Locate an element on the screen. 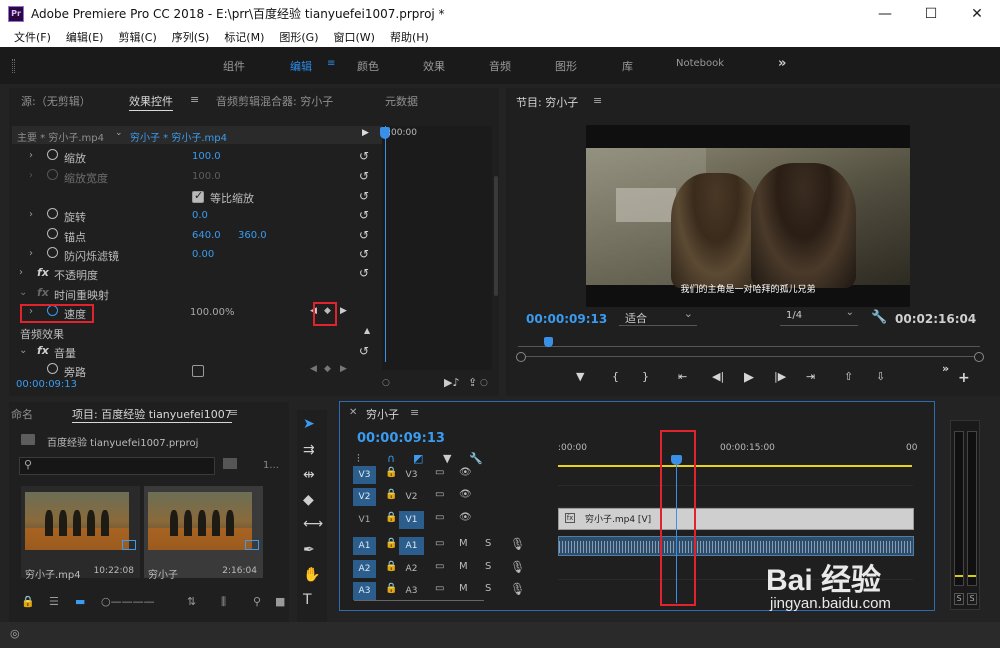  close-sequence-icon: ✕ is located at coordinates (353, 412).